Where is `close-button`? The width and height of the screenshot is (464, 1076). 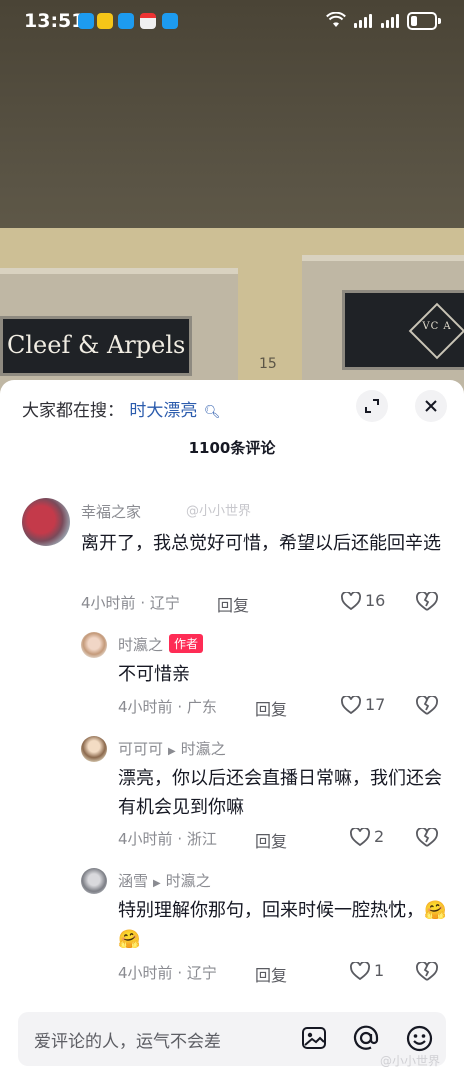 close-button is located at coordinates (431, 406).